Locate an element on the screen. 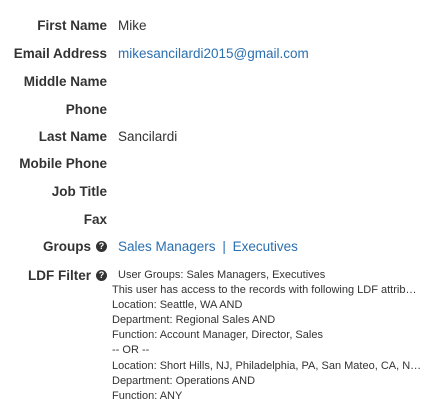  mobile-phone-row: Mobile Phone is located at coordinates (214, 163).